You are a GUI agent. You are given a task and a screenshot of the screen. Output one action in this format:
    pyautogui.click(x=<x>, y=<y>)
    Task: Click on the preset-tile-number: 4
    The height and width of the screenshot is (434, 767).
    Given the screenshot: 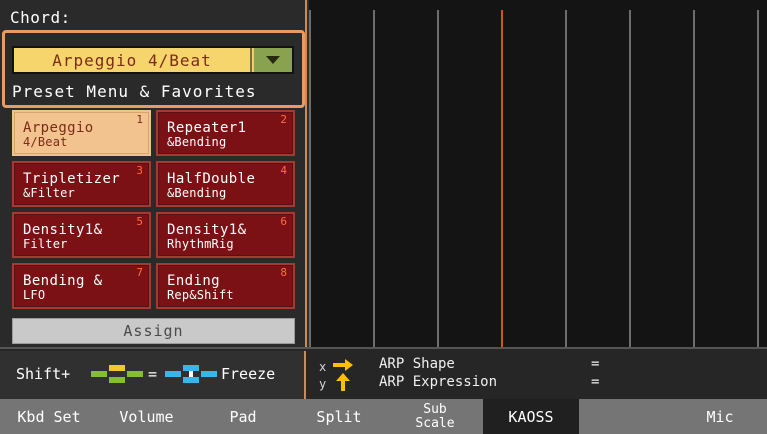 What is the action you would take?
    pyautogui.click(x=283, y=170)
    